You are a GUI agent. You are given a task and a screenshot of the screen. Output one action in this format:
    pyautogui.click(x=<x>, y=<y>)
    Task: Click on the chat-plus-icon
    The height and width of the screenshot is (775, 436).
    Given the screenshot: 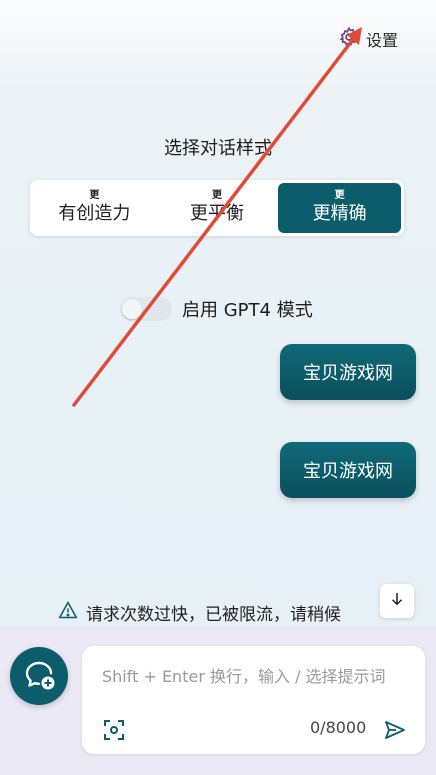 What is the action you would take?
    pyautogui.click(x=39, y=676)
    